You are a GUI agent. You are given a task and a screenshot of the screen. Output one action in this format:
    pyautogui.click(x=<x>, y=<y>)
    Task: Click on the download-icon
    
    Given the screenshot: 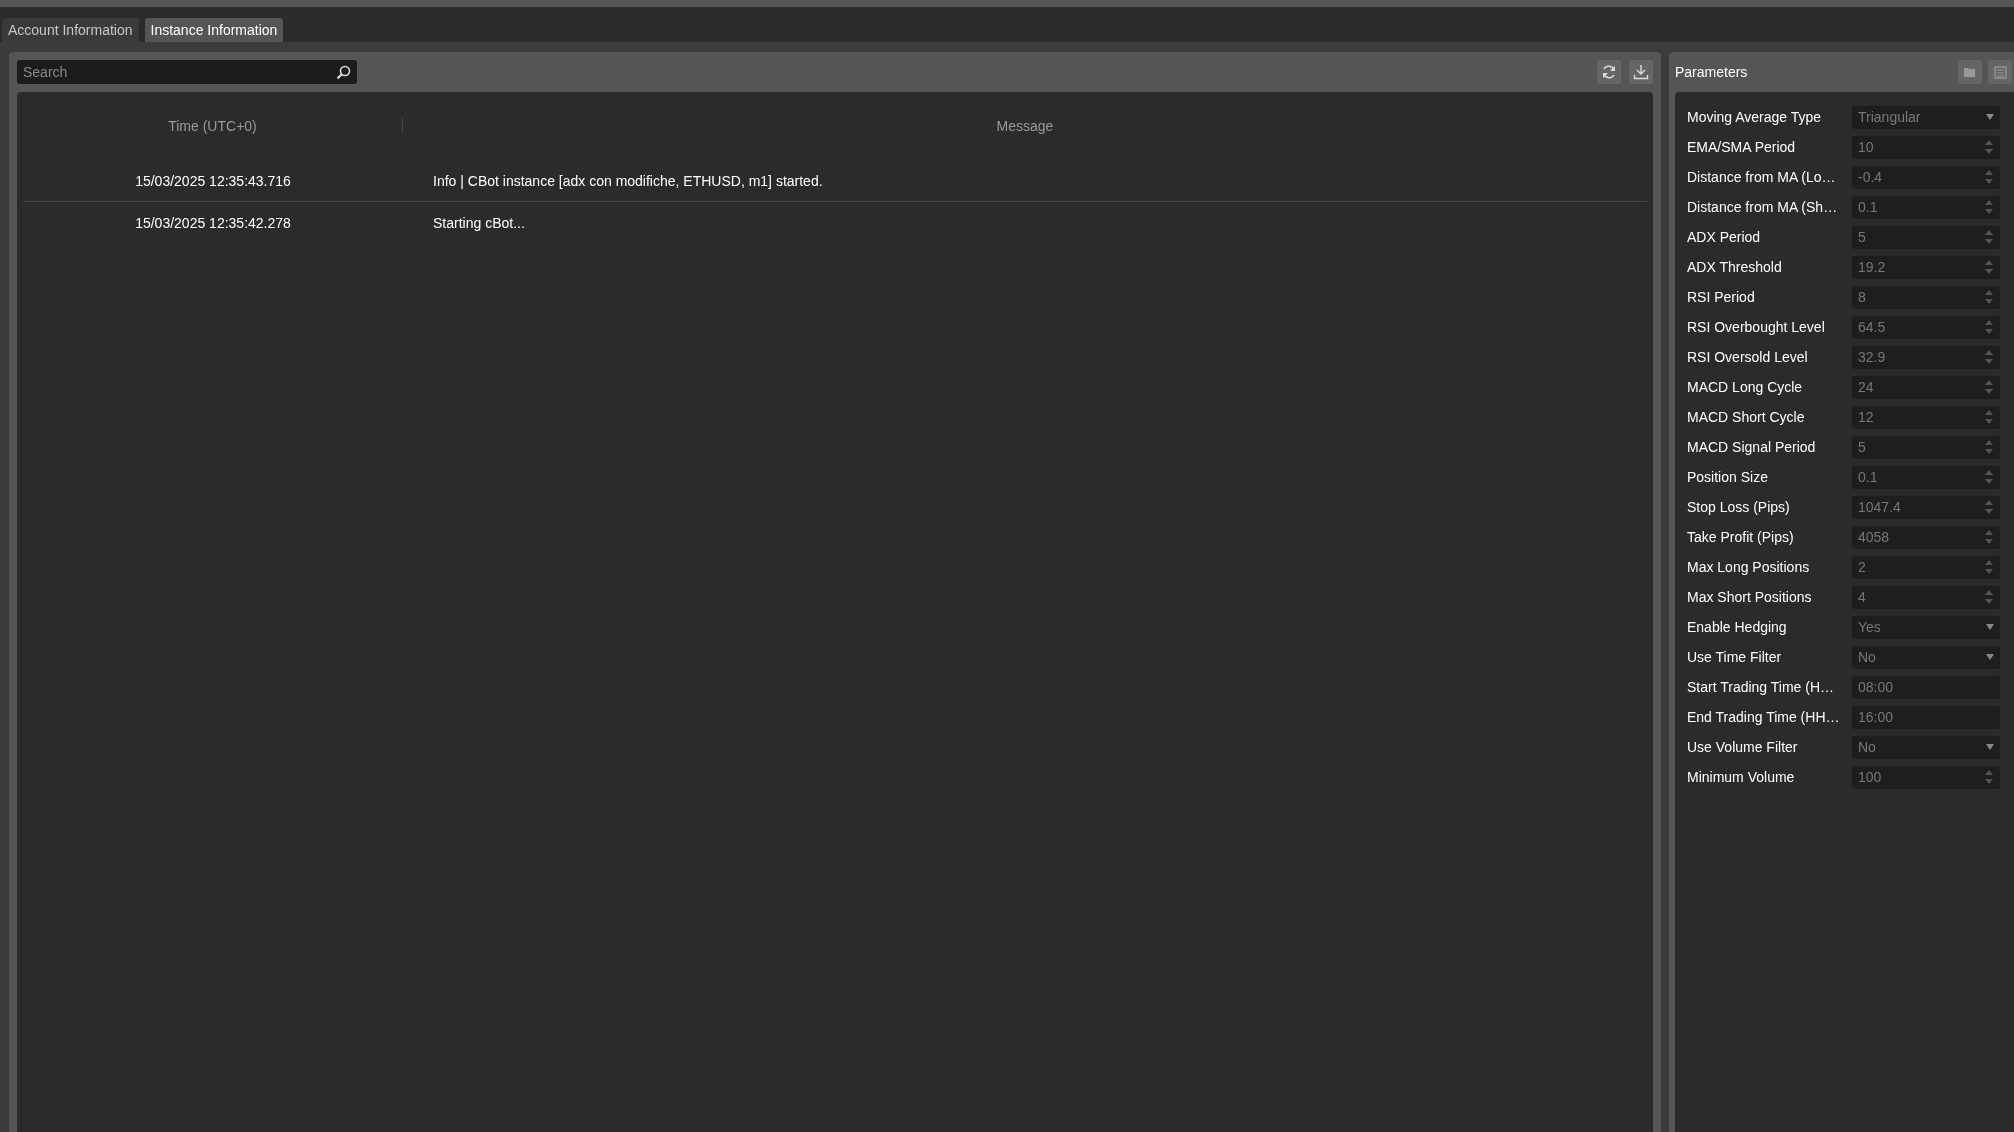 What is the action you would take?
    pyautogui.click(x=1641, y=72)
    